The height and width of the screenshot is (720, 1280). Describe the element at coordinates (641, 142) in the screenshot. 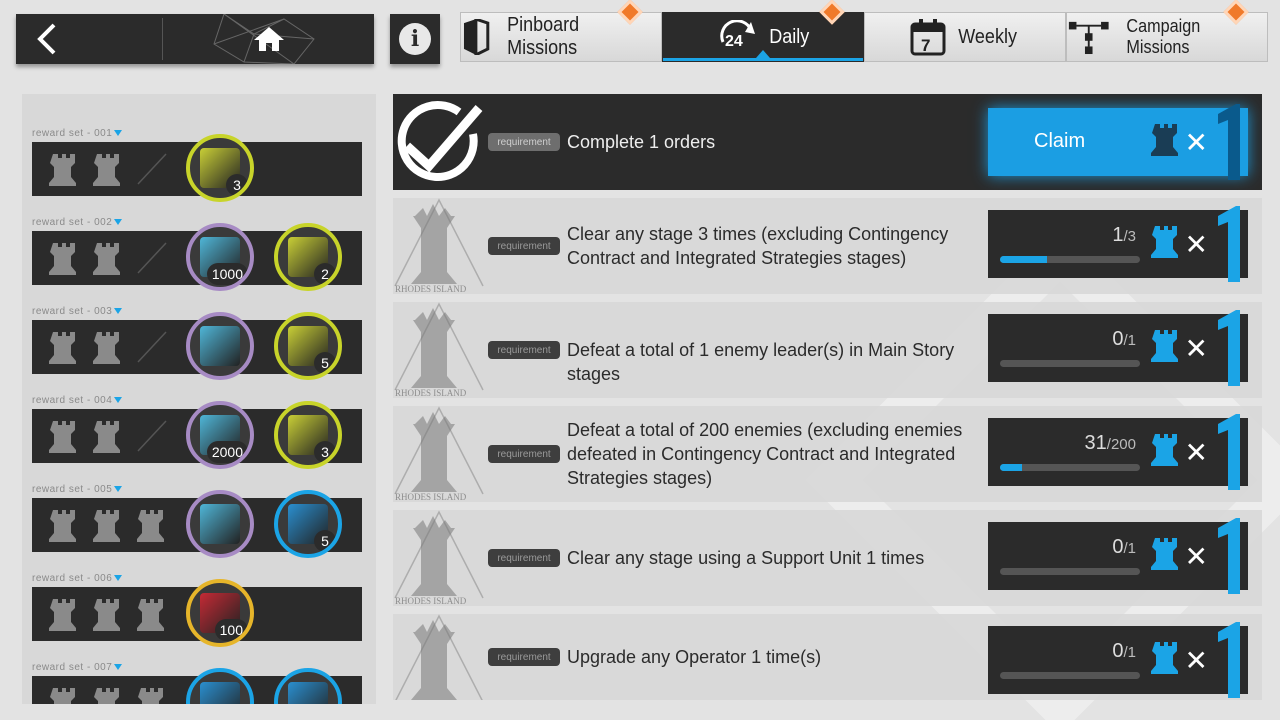

I see `mission-description: Complete 1 orders` at that location.